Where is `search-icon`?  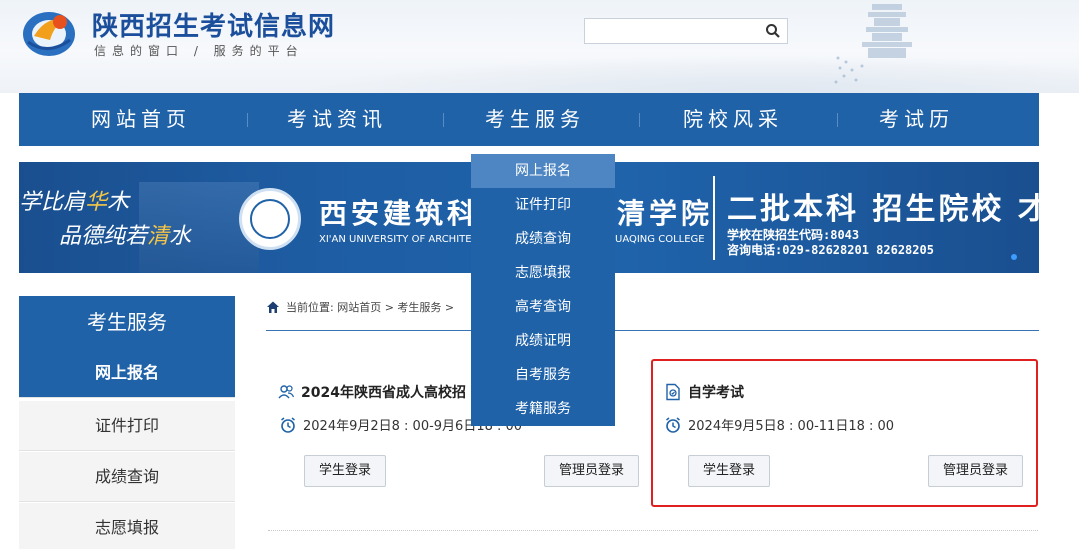
search-icon is located at coordinates (773, 31).